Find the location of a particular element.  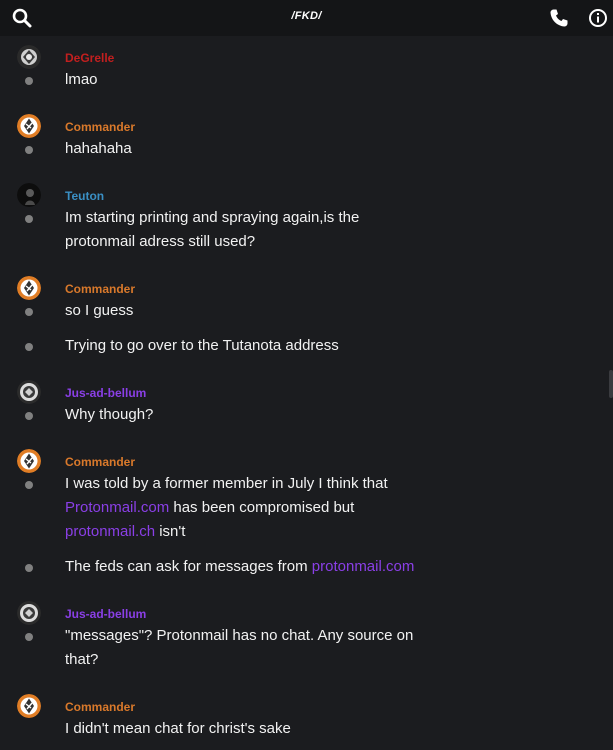

message-line: that? is located at coordinates (82, 659).